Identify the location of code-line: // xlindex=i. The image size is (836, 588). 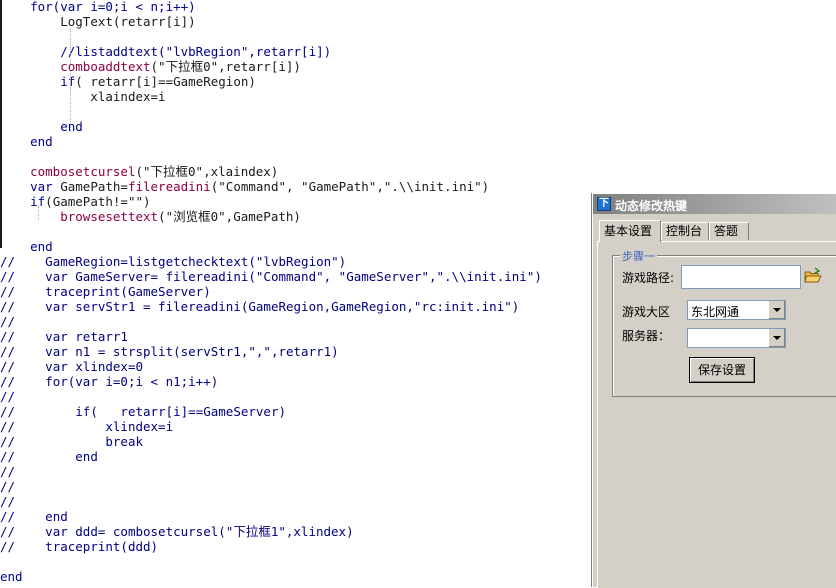
(86, 426).